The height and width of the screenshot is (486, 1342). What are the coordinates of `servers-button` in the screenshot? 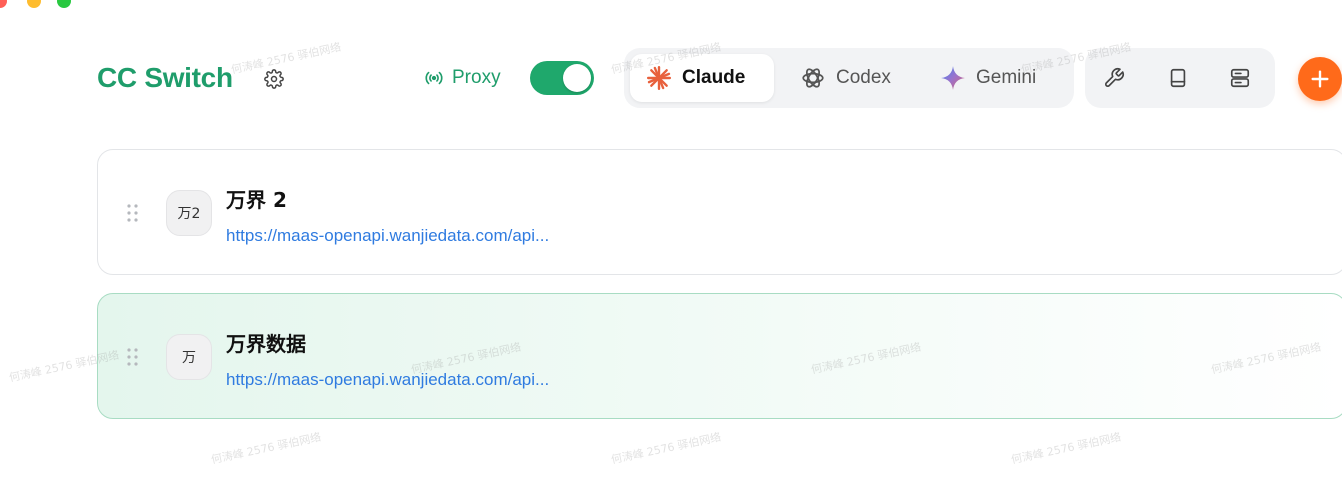 It's located at (1240, 78).